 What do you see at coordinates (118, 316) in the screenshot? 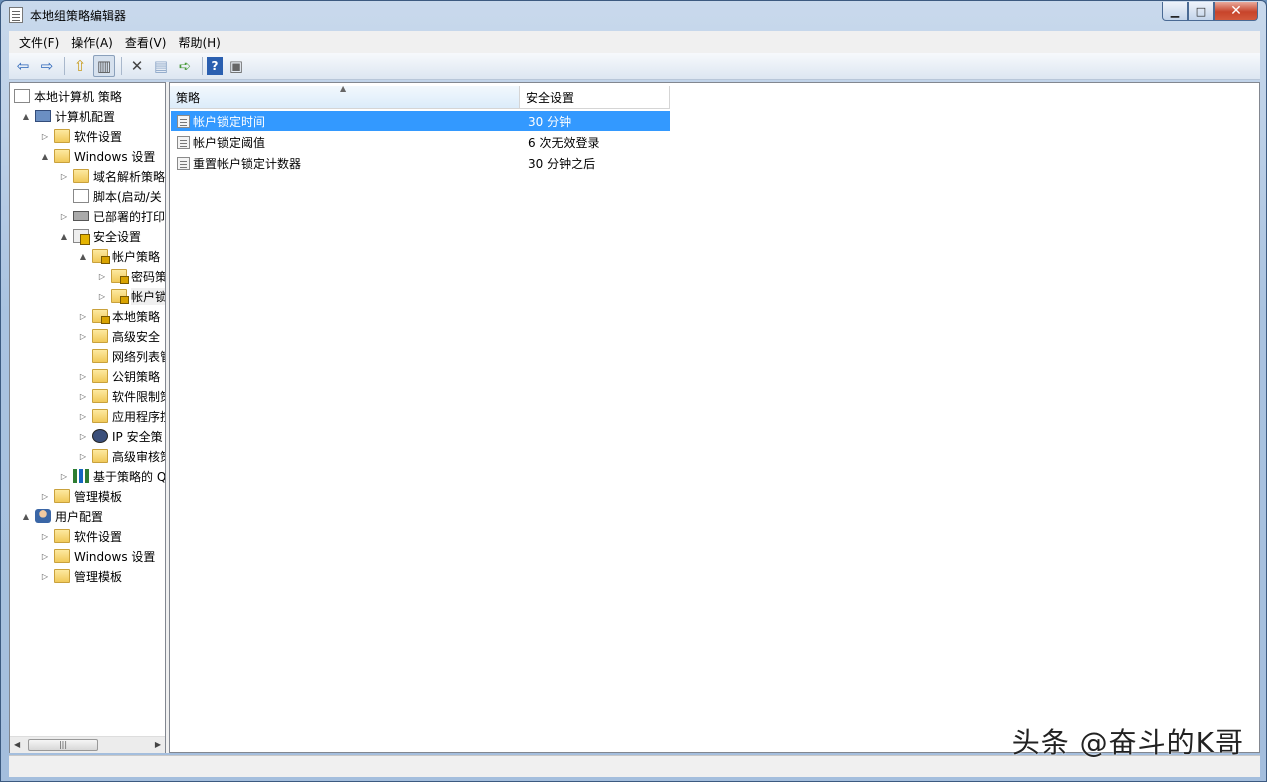
I see `tree-item: ▷ 本地策略` at bounding box center [118, 316].